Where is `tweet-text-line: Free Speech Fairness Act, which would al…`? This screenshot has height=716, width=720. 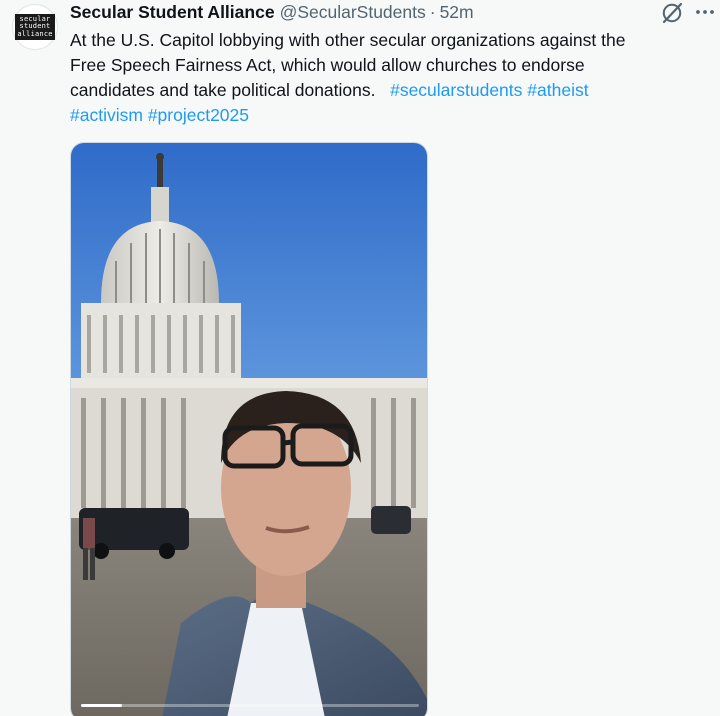 tweet-text-line: Free Speech Fairness Act, which would al… is located at coordinates (327, 65).